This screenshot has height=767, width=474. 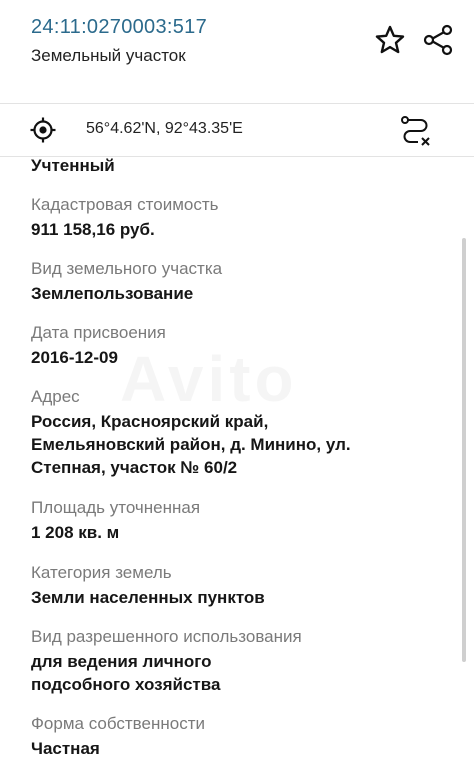 I want to click on address-line: Степная, участок № 60/2, so click(x=134, y=467).